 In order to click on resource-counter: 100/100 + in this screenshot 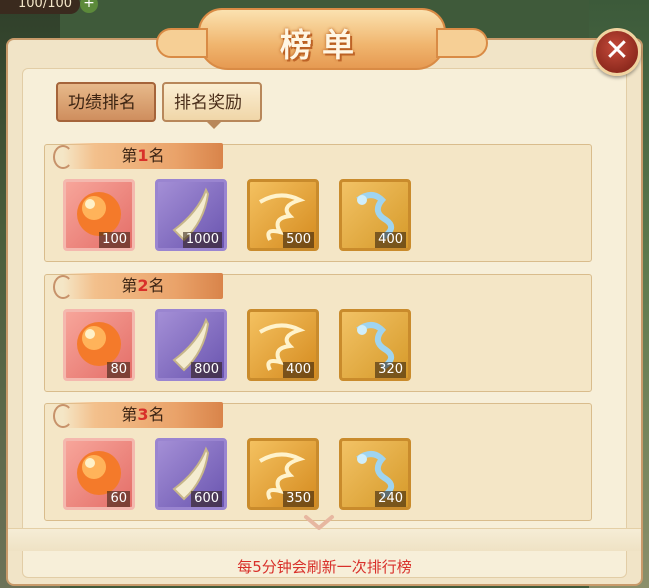, I will do `click(49, 7)`.